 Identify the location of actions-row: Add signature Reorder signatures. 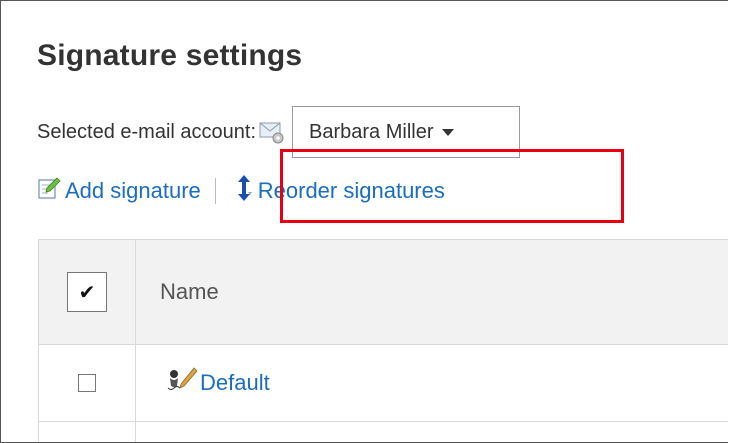
(241, 191).